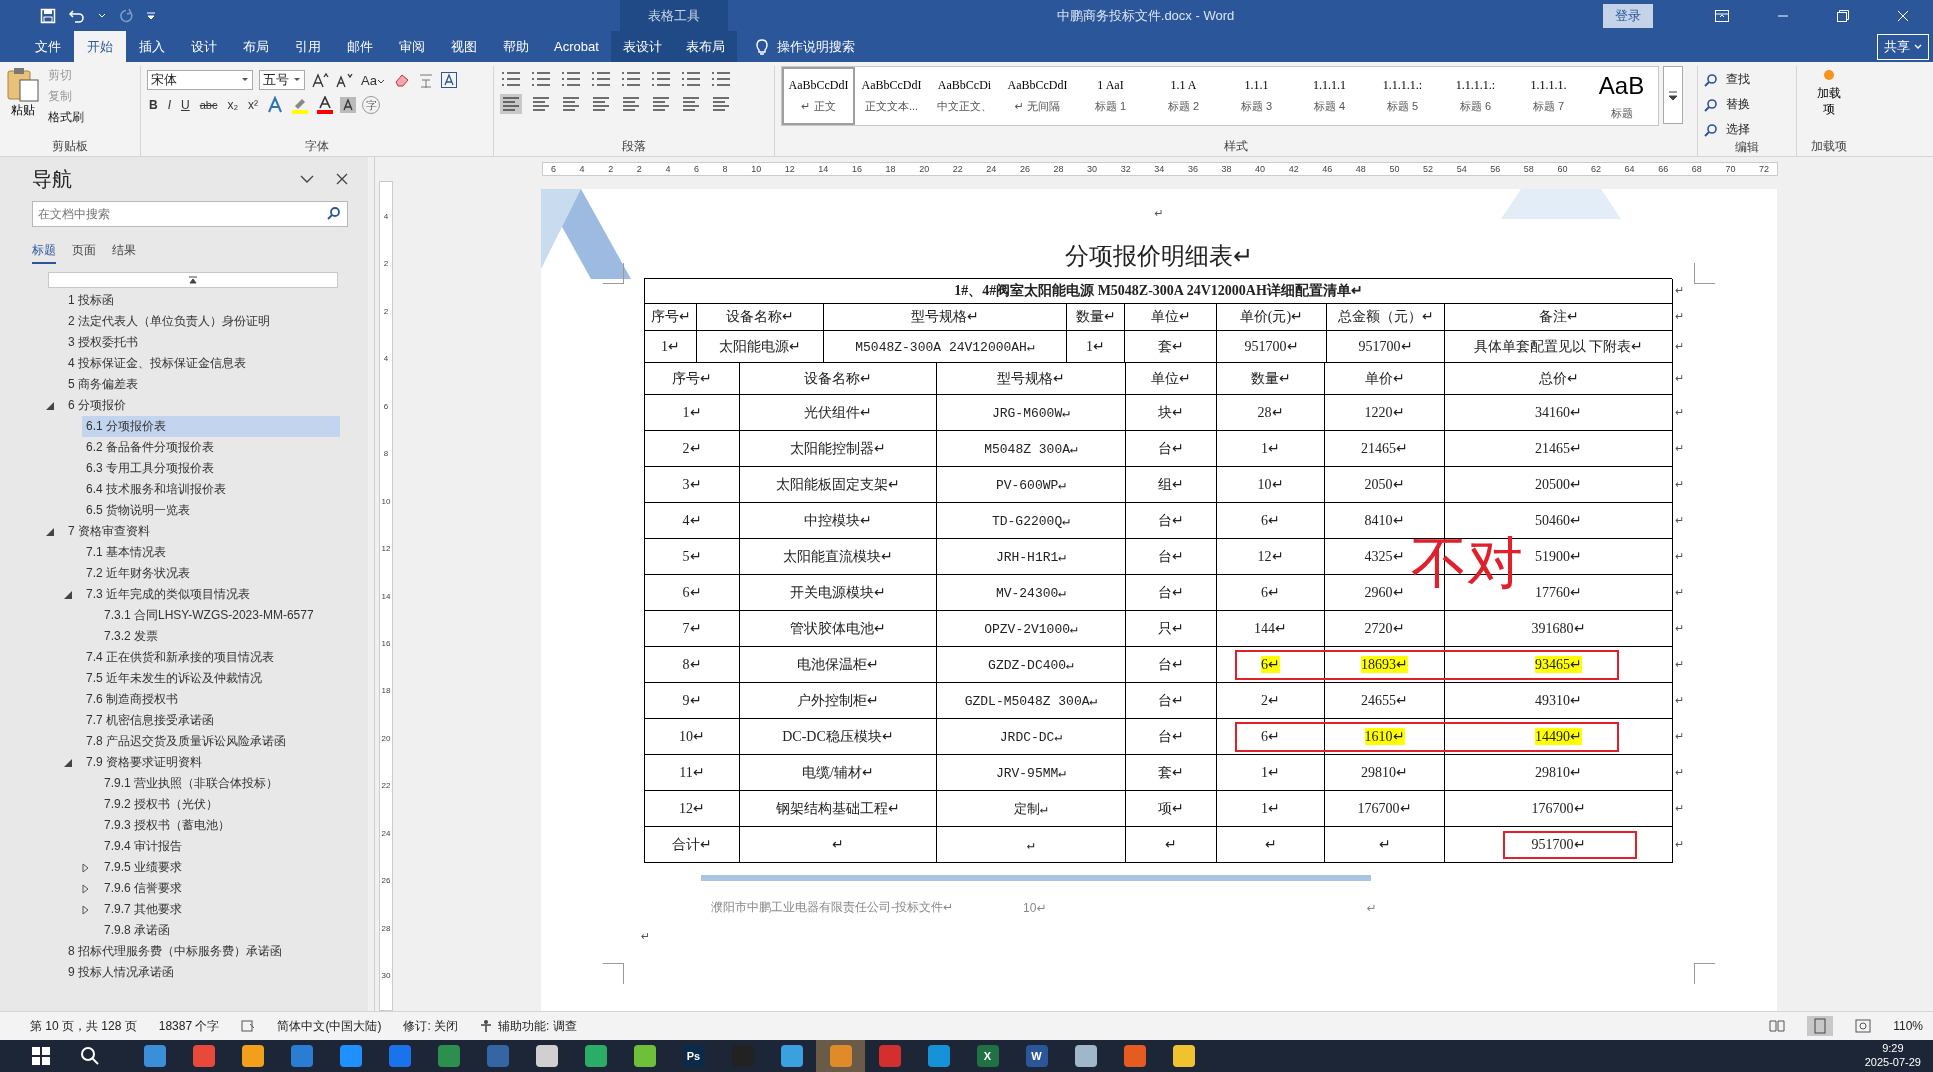  Describe the element at coordinates (126, 552) in the screenshot. I see `heading-item: 7.1 基本情况表` at that location.